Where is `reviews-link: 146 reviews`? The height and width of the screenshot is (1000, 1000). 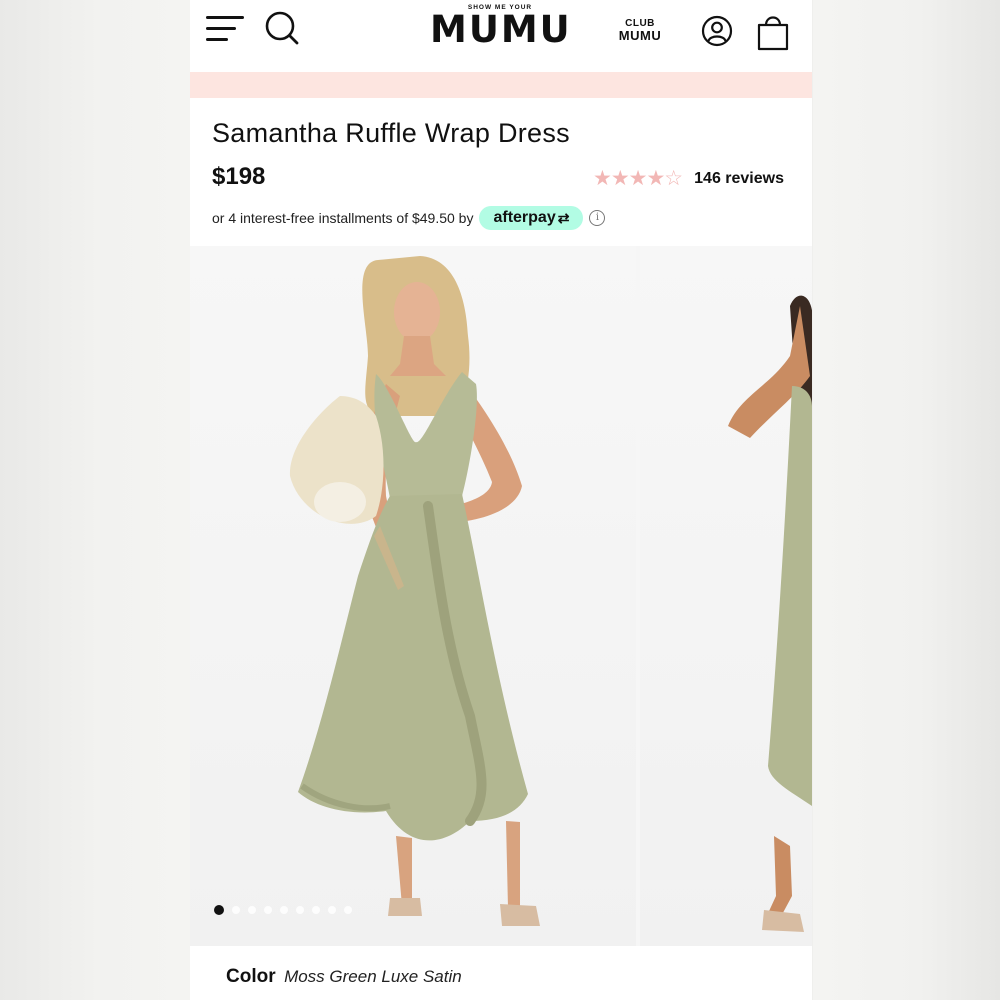 reviews-link: 146 reviews is located at coordinates (739, 179).